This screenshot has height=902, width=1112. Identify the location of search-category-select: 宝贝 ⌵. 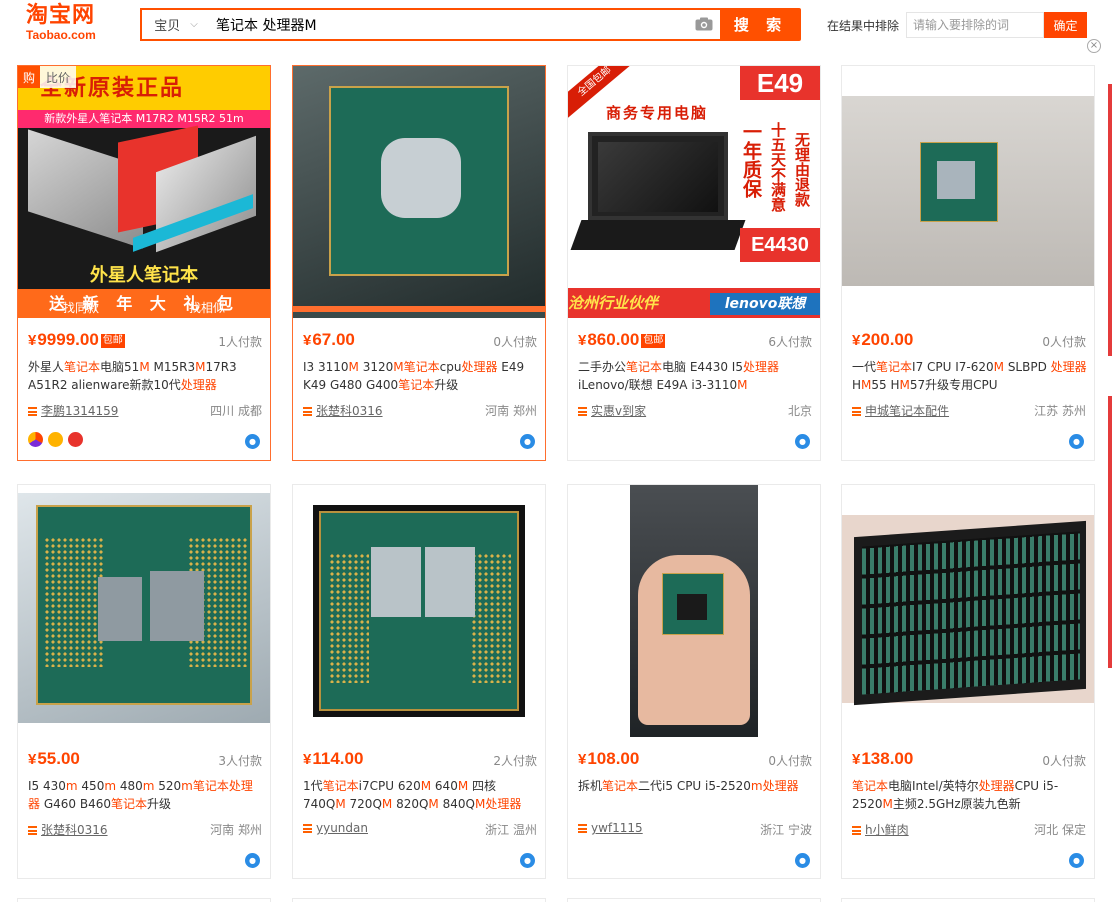
(176, 24).